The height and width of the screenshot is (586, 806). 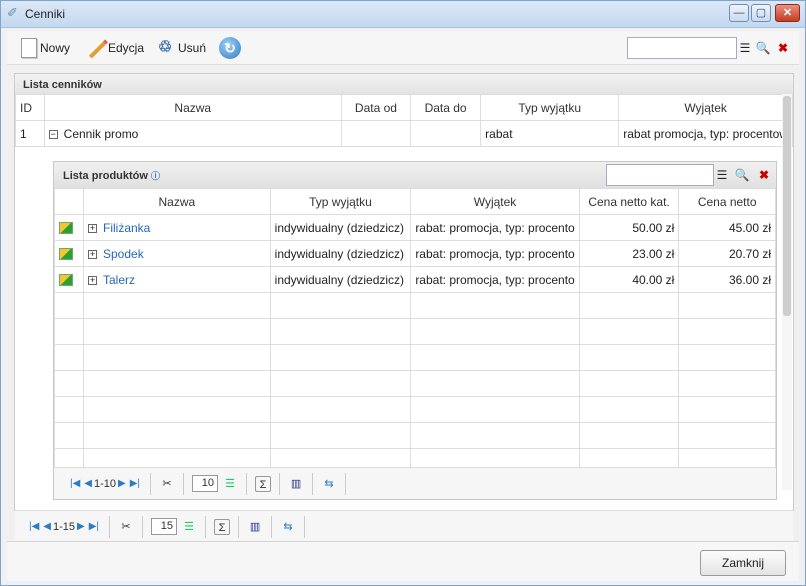 What do you see at coordinates (743, 563) in the screenshot?
I see `close-button: Zamknij` at bounding box center [743, 563].